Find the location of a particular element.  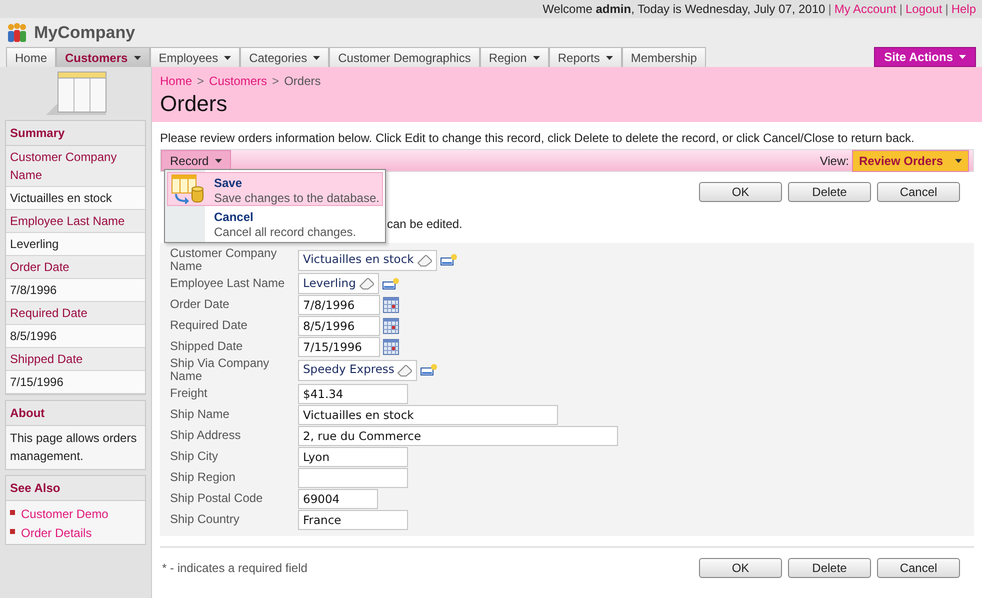

page-title: Orders is located at coordinates (194, 104).